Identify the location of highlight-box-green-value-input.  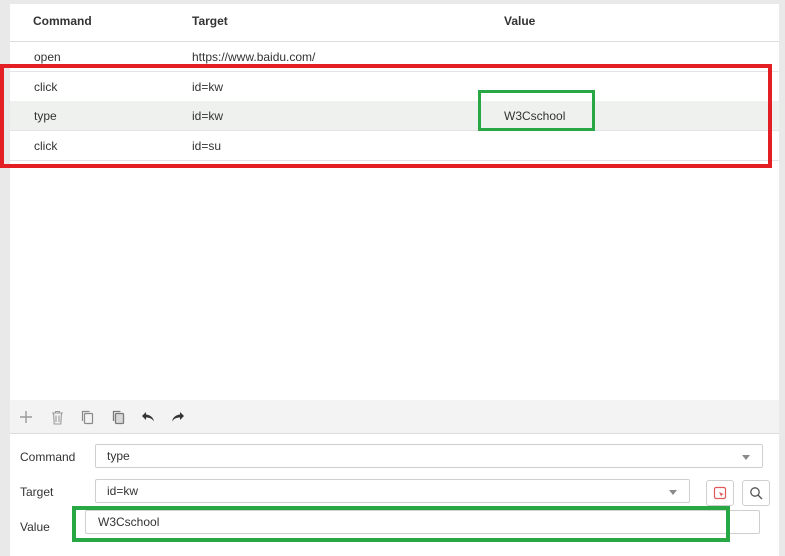
(401, 524).